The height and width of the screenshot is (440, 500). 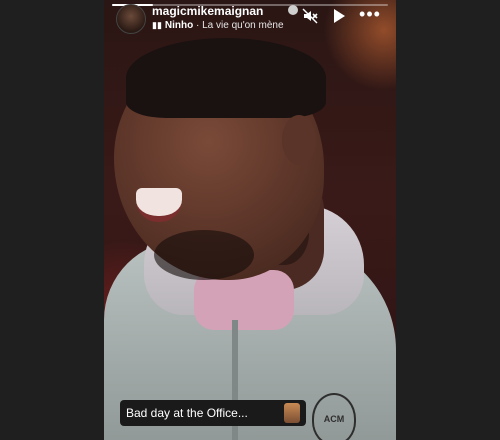 I want to click on more-options-icon: •••, so click(x=370, y=14).